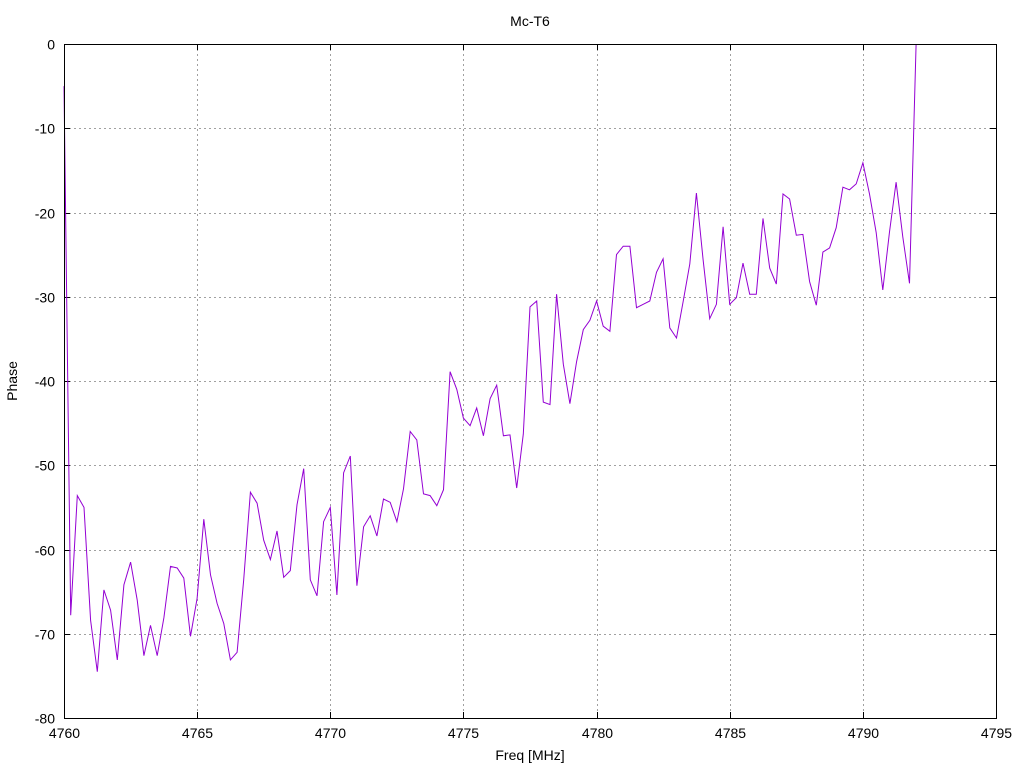 Image resolution: width=1024 pixels, height=768 pixels. I want to click on x-tick-label: 4795, so click(996, 733).